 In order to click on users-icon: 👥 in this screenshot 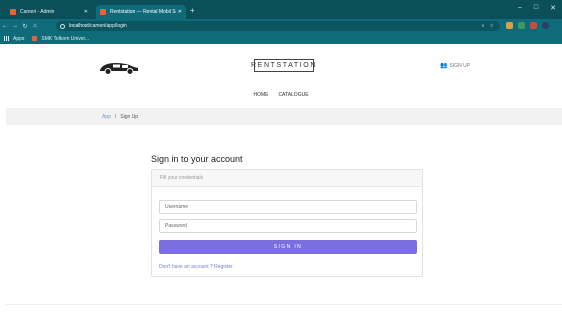, I will do `click(444, 66)`.